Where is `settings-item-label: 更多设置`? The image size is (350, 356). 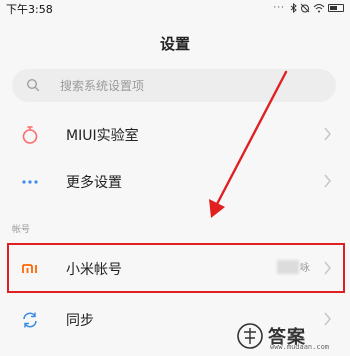
settings-item-label: 更多设置 is located at coordinates (94, 183).